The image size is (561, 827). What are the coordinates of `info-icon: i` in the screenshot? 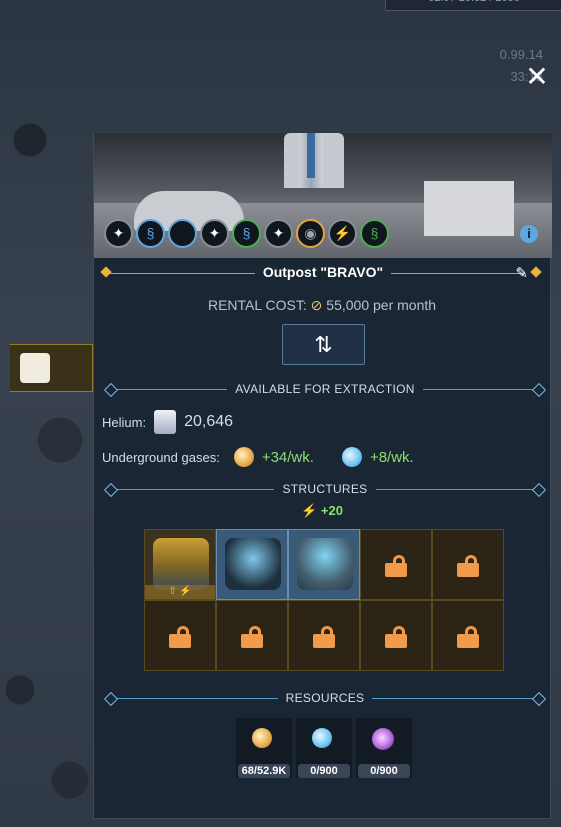 It's located at (529, 234).